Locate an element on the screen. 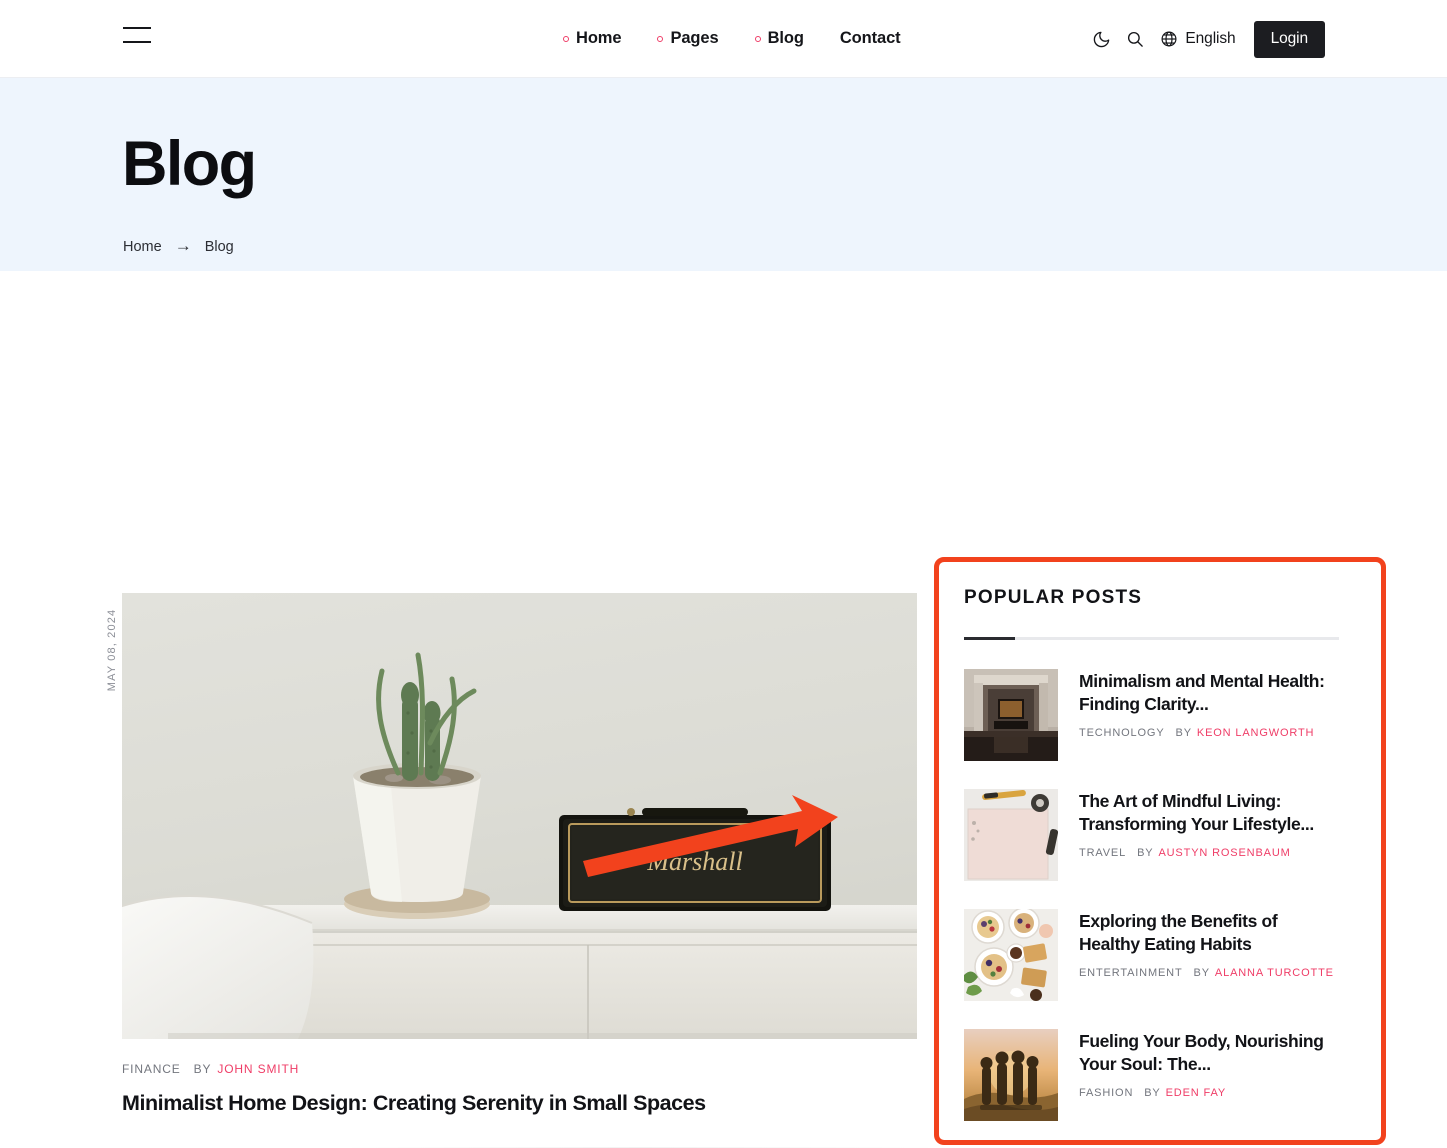 Image resolution: width=1447 pixels, height=1148 pixels. popular-post-meta: TECHNOLOGY BY KEON LANGWORTH is located at coordinates (1209, 733).